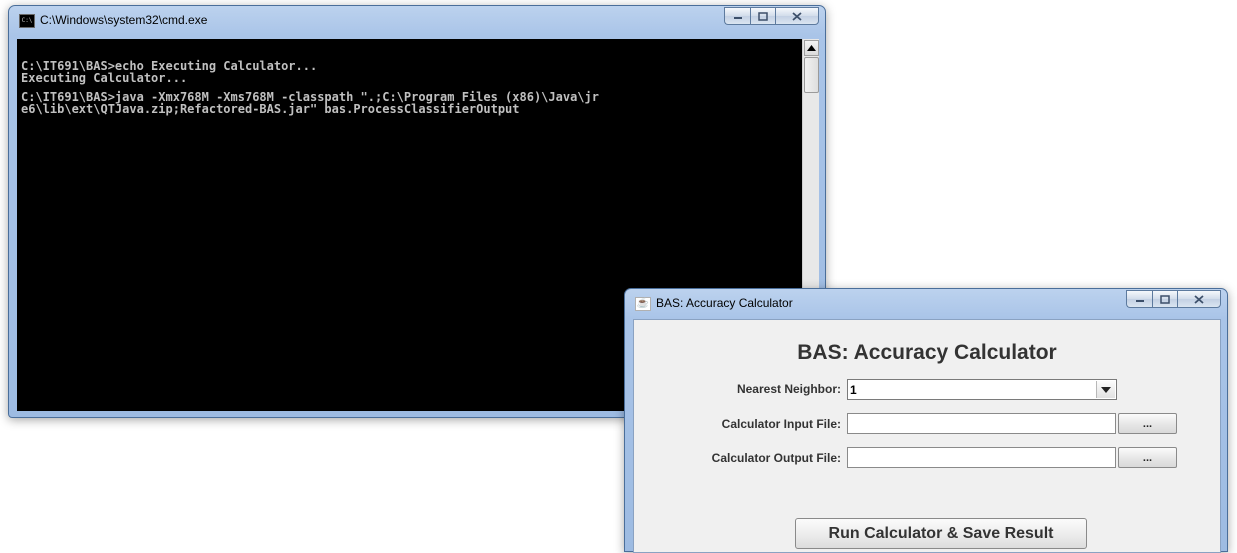 Image resolution: width=1237 pixels, height=553 pixels. I want to click on chevron-down-icon, so click(1105, 389).